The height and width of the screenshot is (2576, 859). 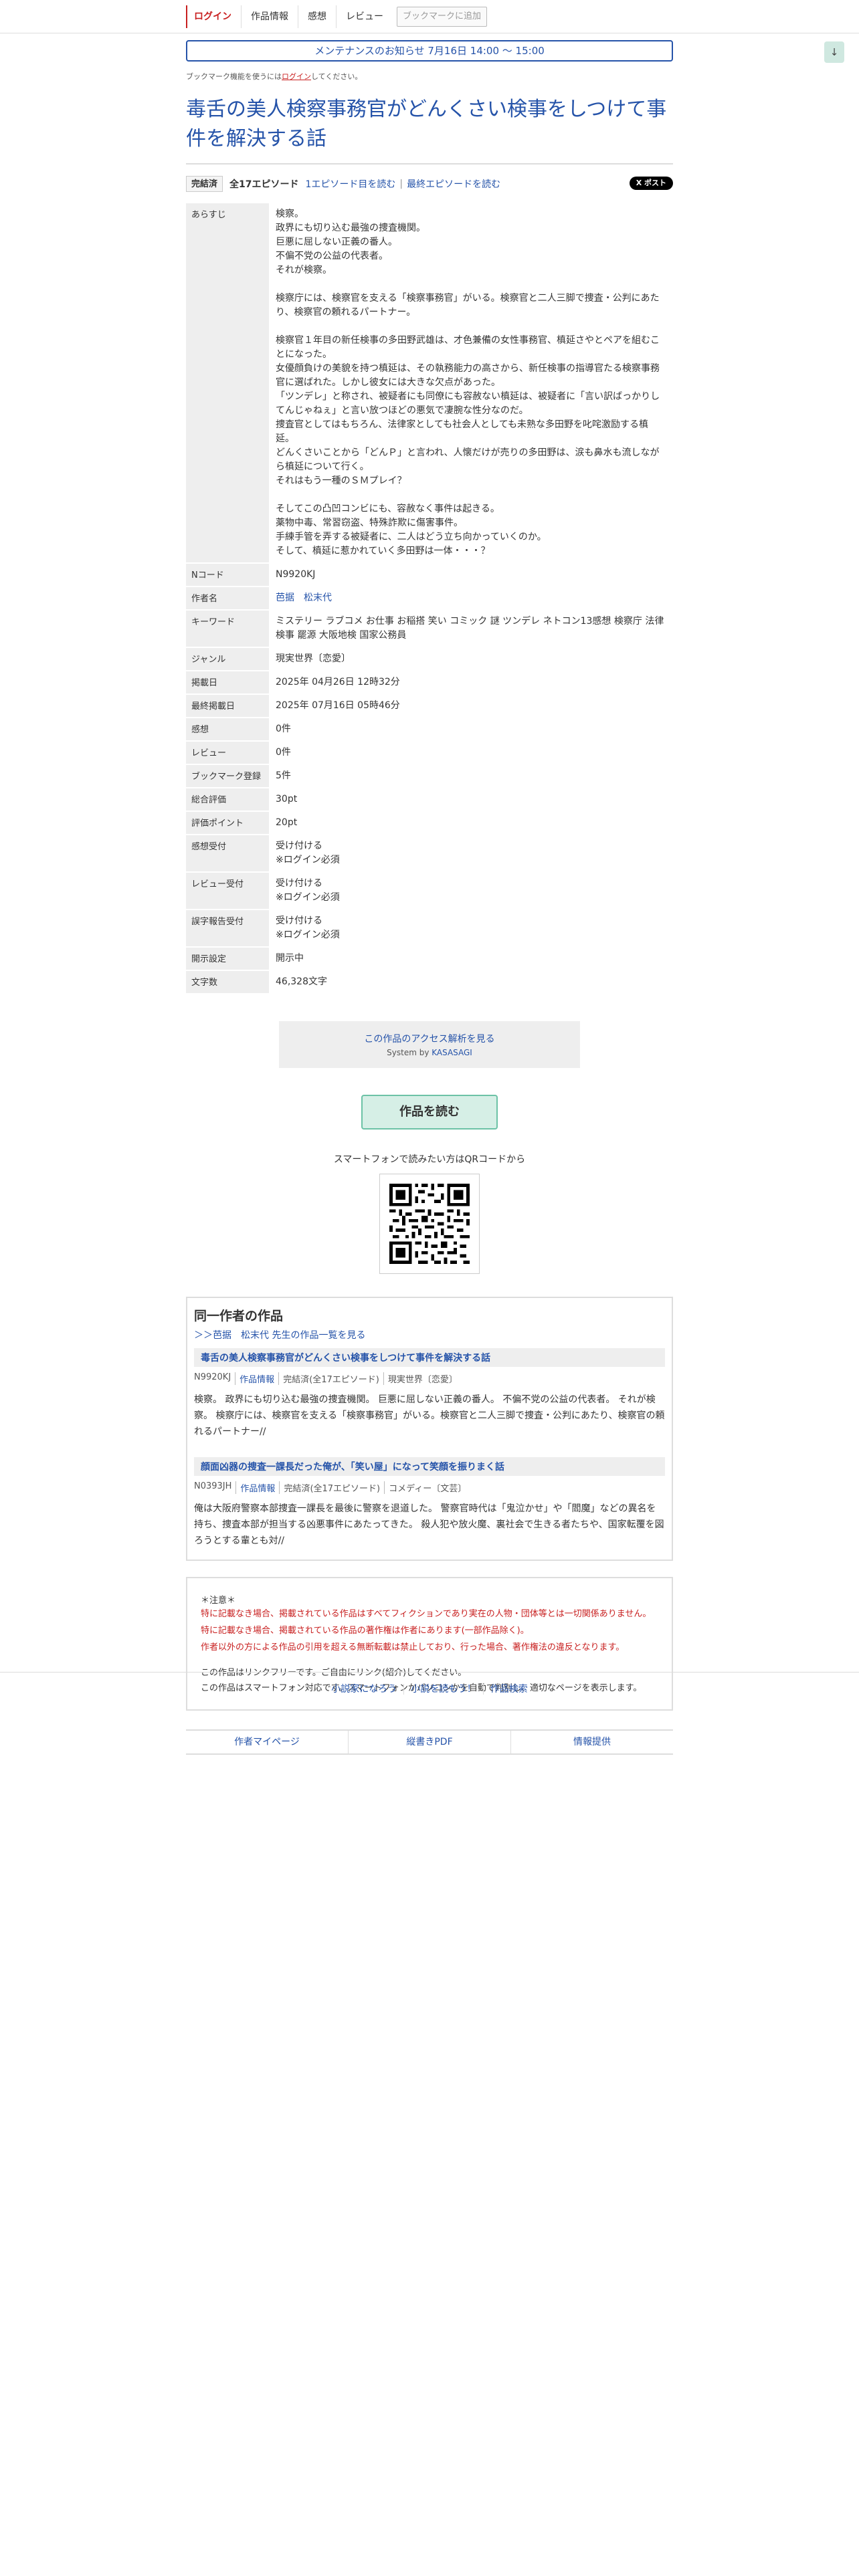 What do you see at coordinates (338, 706) in the screenshot?
I see `updated-value: 2025年 07月16日 05時46分` at bounding box center [338, 706].